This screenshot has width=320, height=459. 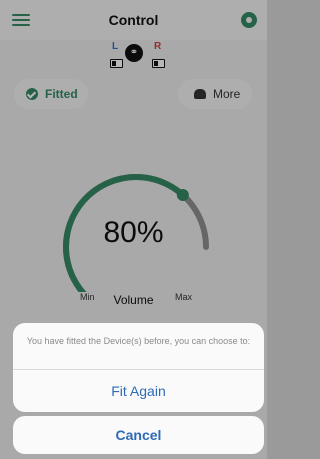 What do you see at coordinates (200, 94) in the screenshot?
I see `hearing-aid-icon` at bounding box center [200, 94].